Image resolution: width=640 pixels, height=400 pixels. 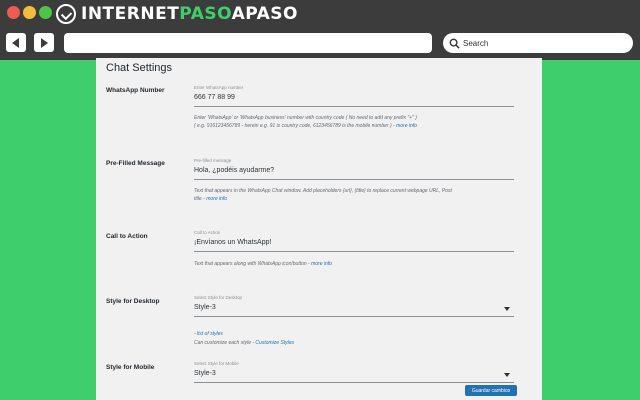 What do you see at coordinates (224, 343) in the screenshot?
I see `help-text: Can customize each style -` at bounding box center [224, 343].